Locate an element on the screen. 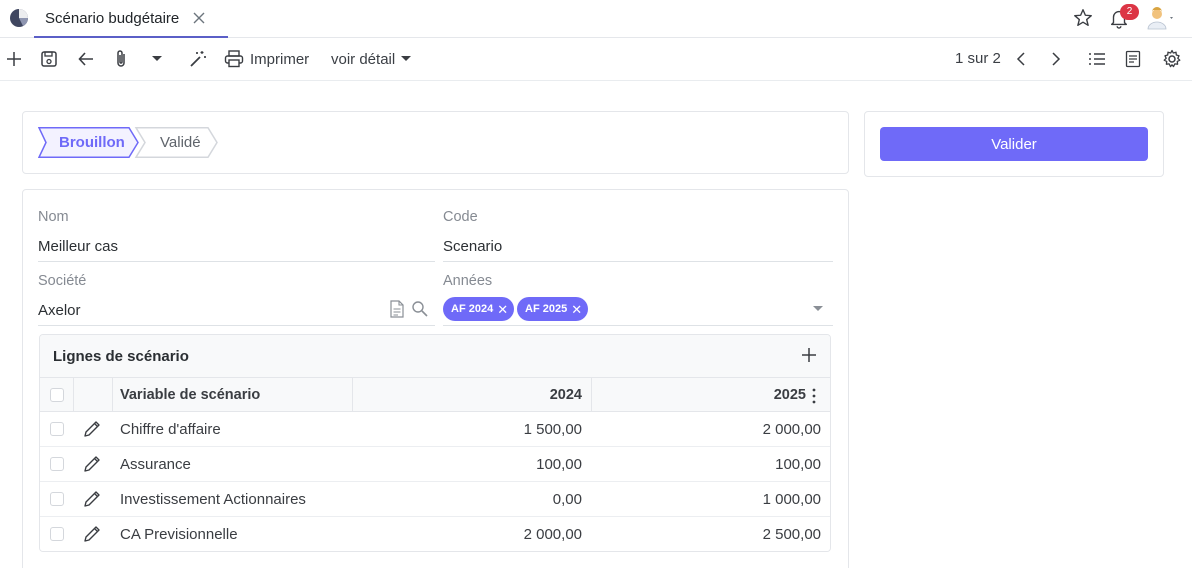  chevron-right-icon is located at coordinates (1056, 59).